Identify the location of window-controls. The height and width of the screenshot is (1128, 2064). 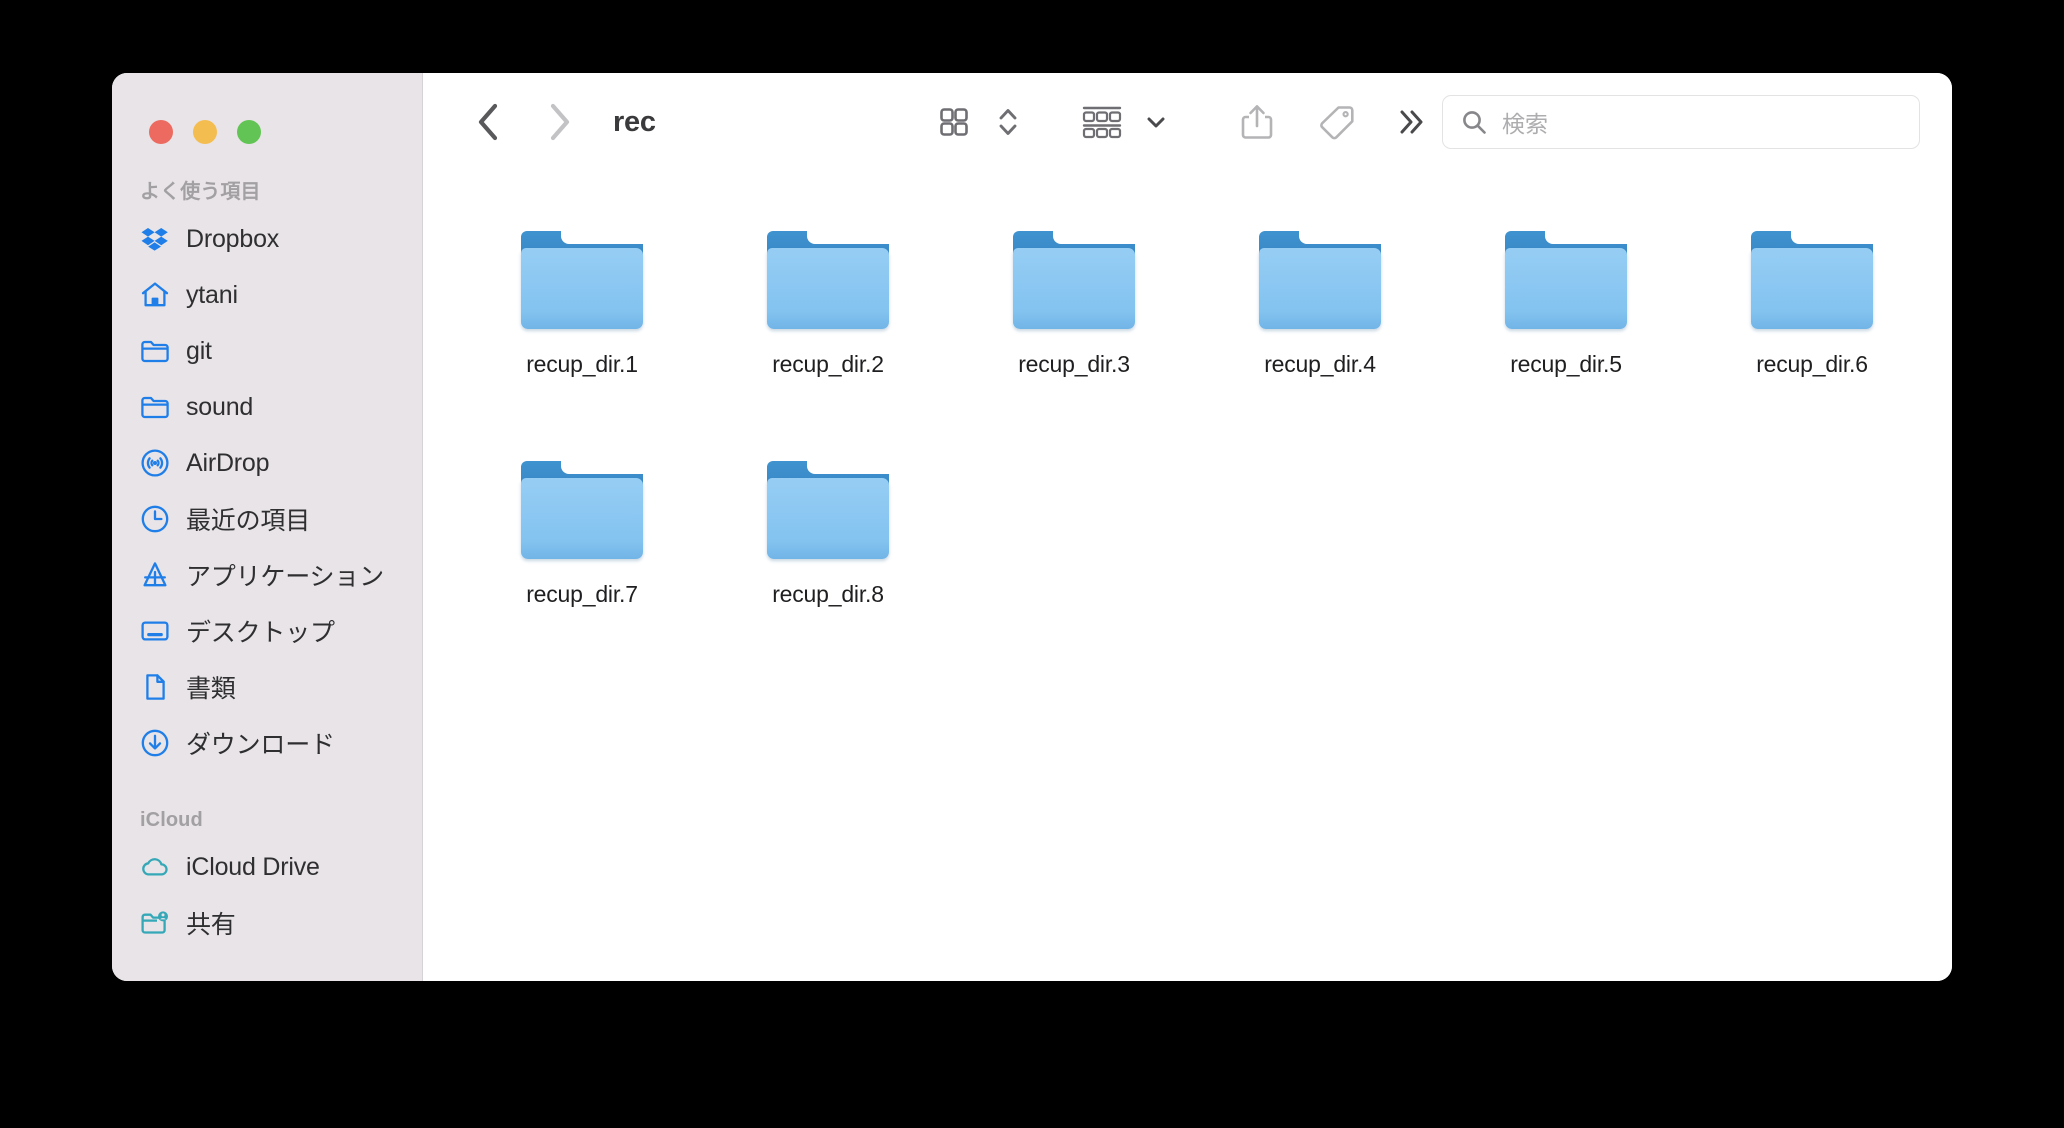
(205, 132).